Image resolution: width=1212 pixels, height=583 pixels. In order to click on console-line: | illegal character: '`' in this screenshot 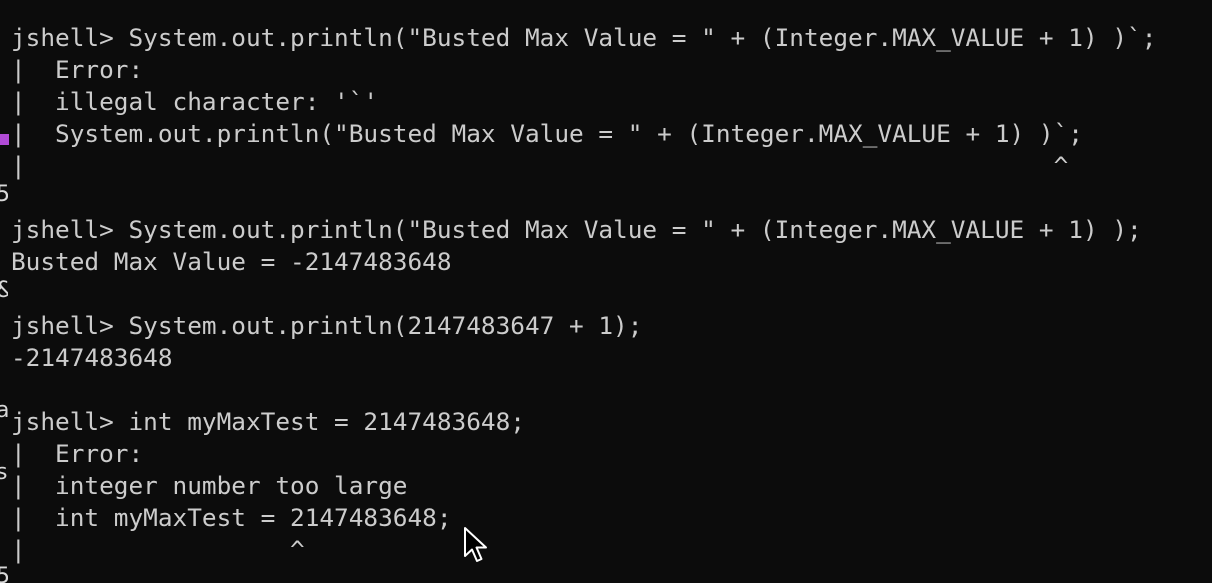, I will do `click(195, 101)`.